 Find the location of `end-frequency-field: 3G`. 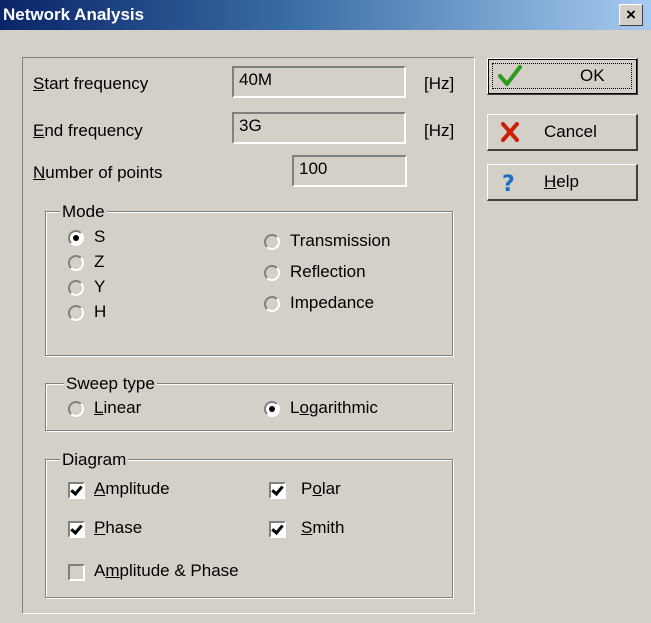

end-frequency-field: 3G is located at coordinates (319, 128).